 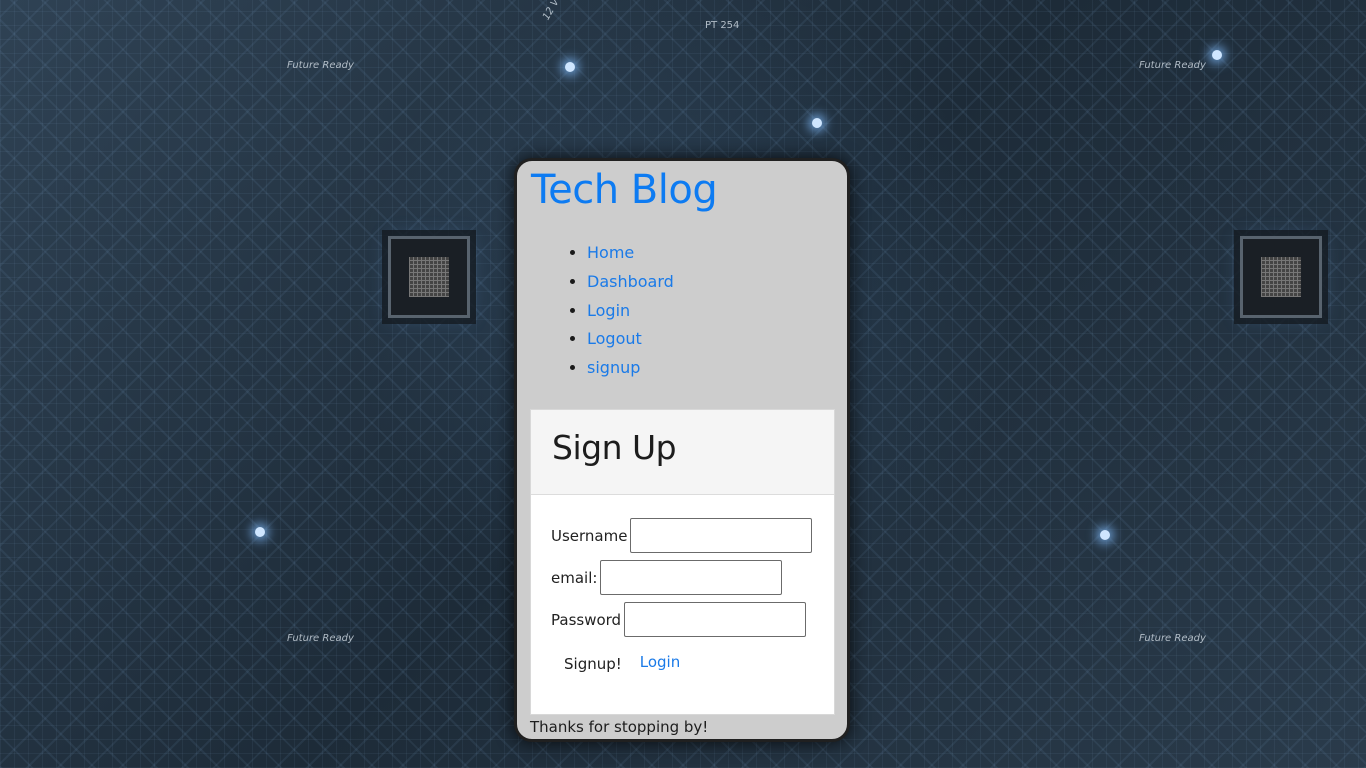 What do you see at coordinates (586, 619) in the screenshot?
I see `password-label: Password` at bounding box center [586, 619].